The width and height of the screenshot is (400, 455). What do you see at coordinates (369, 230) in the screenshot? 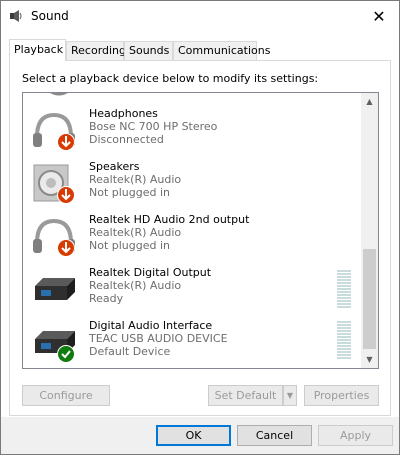
I see `vertical-scrollbar: ▲ ▼` at bounding box center [369, 230].